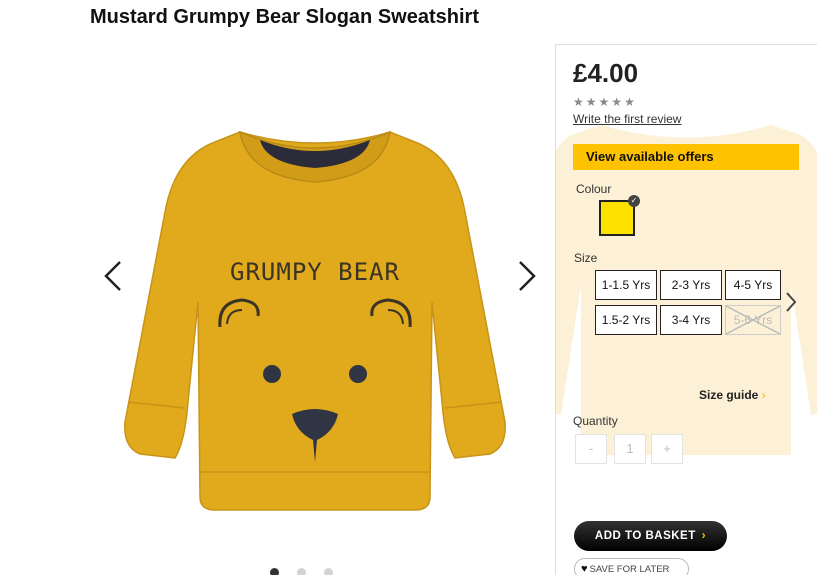 Image resolution: width=817 pixels, height=575 pixels. I want to click on save-for-later-button: ♥ SAVE FOR LATER, so click(631, 566).